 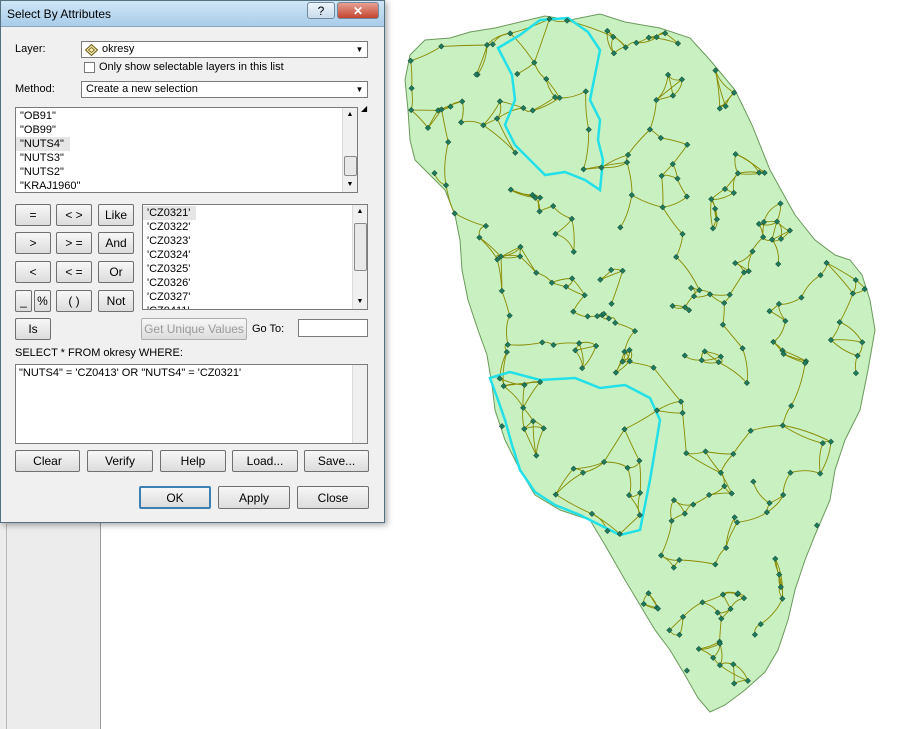 What do you see at coordinates (166, 306) in the screenshot?
I see `list-item-label: 'CZ0411'` at bounding box center [166, 306].